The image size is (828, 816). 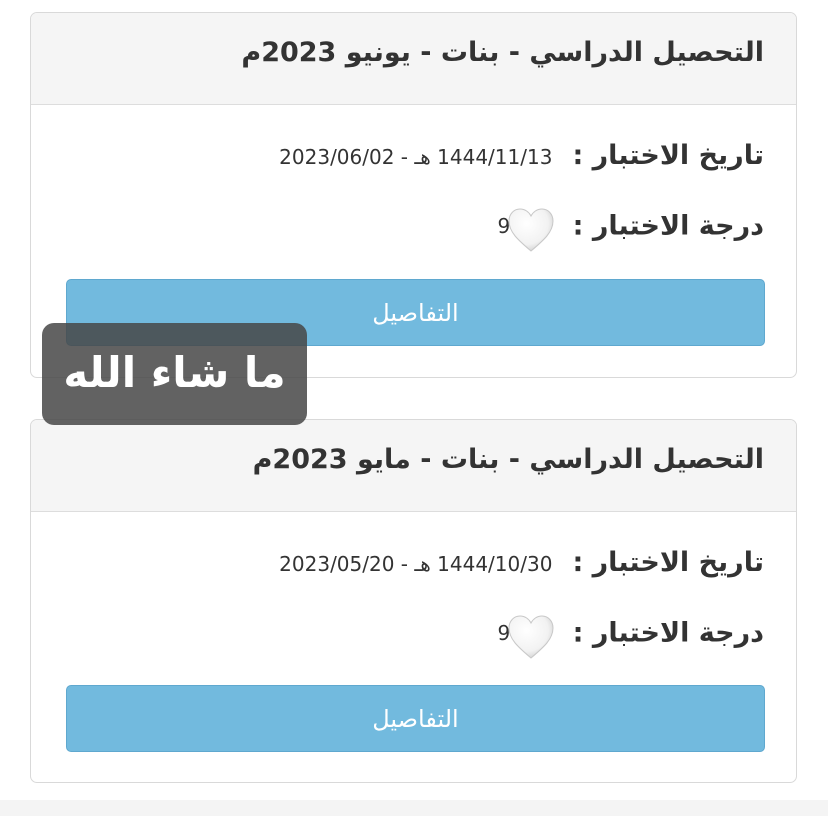 What do you see at coordinates (416, 157) in the screenshot?
I see `test-date-value: 1444/11/13 هـ - 2023/06/02` at bounding box center [416, 157].